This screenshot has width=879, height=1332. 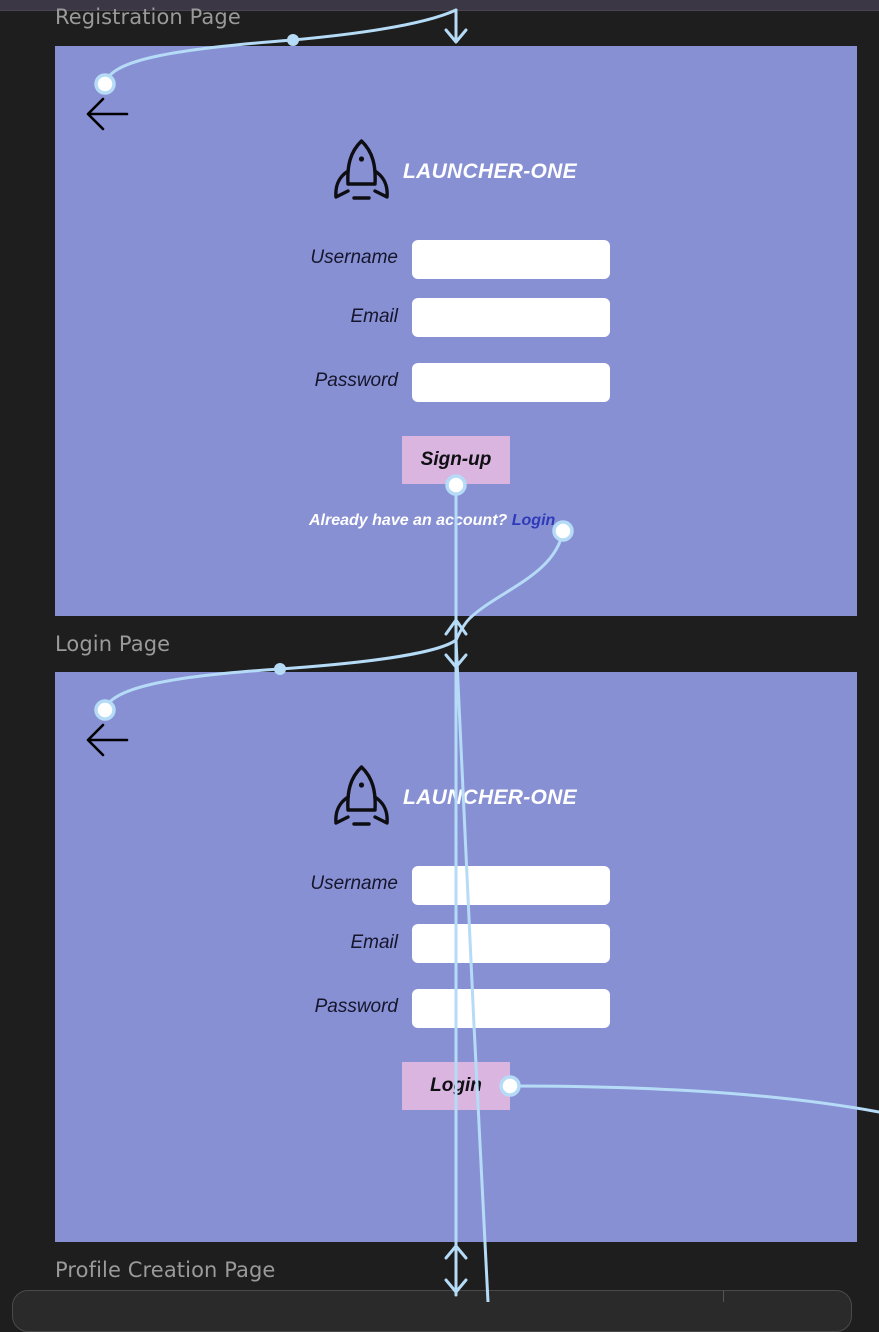 I want to click on frame-label-login: Login Page, so click(x=112, y=644).